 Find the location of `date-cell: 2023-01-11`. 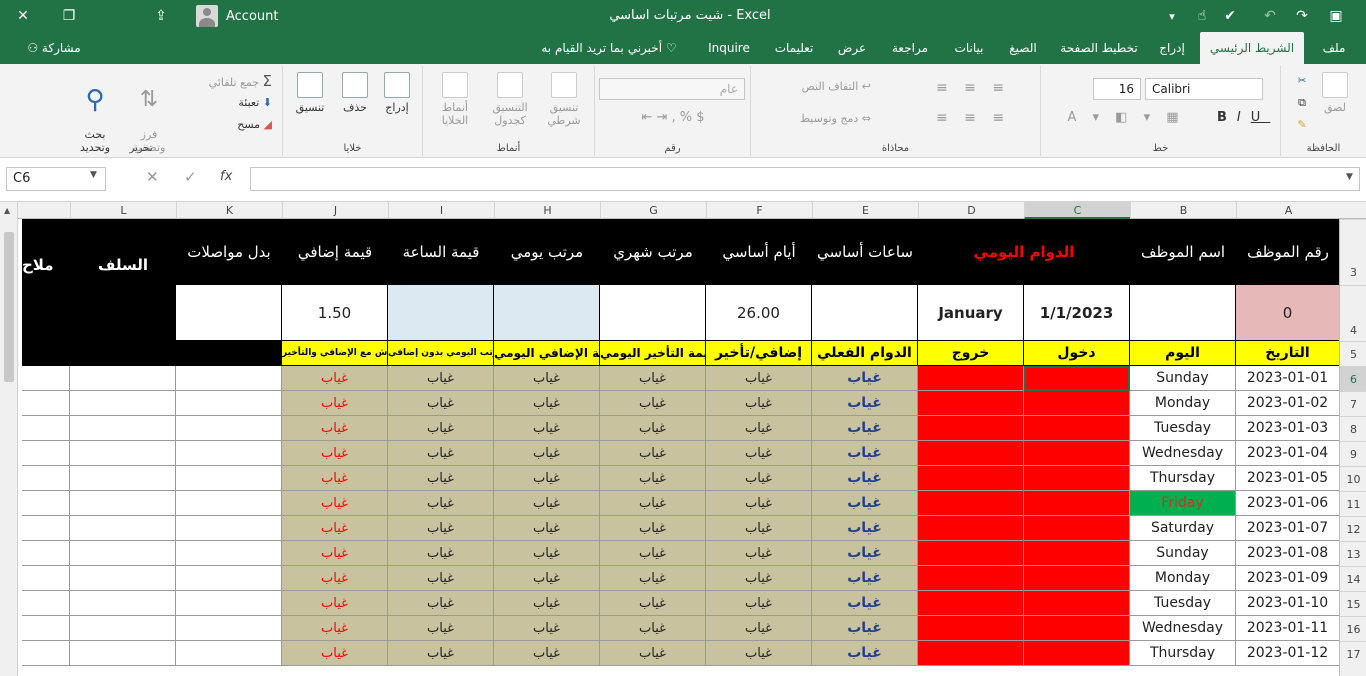

date-cell: 2023-01-11 is located at coordinates (1288, 628).